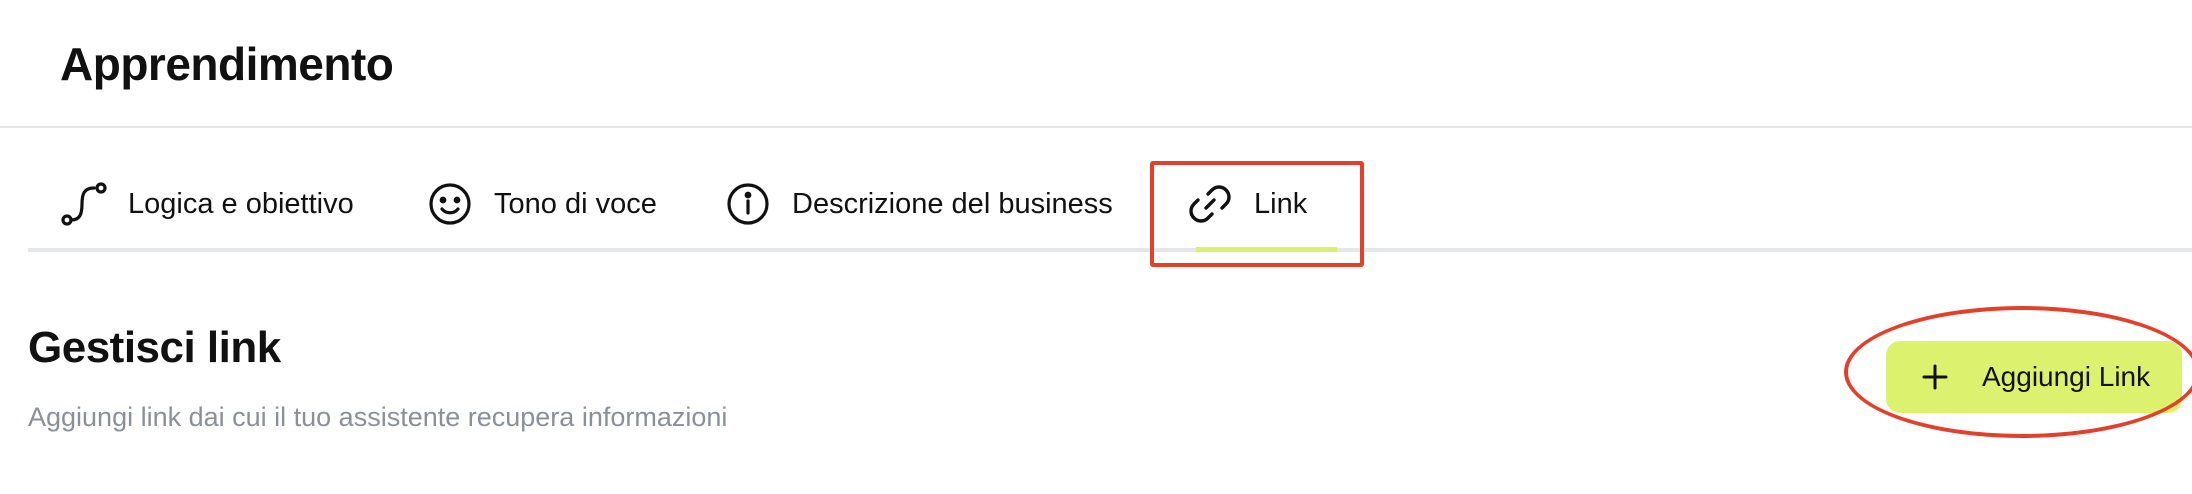 This screenshot has width=2192, height=494. Describe the element at coordinates (227, 64) in the screenshot. I see `page-title: Apprendimento` at that location.